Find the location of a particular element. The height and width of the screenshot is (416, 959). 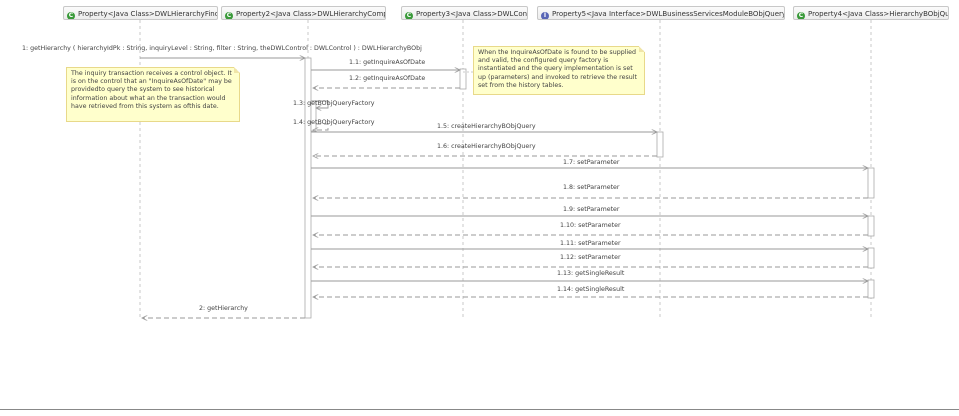

message-label-1-7: 1.7: setParameter is located at coordinates (591, 162).